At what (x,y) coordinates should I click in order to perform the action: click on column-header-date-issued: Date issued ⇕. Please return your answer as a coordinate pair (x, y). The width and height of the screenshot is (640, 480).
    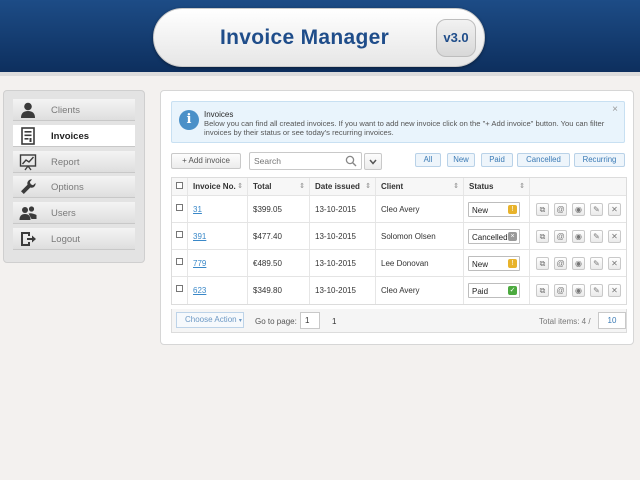
    Looking at the image, I should click on (343, 186).